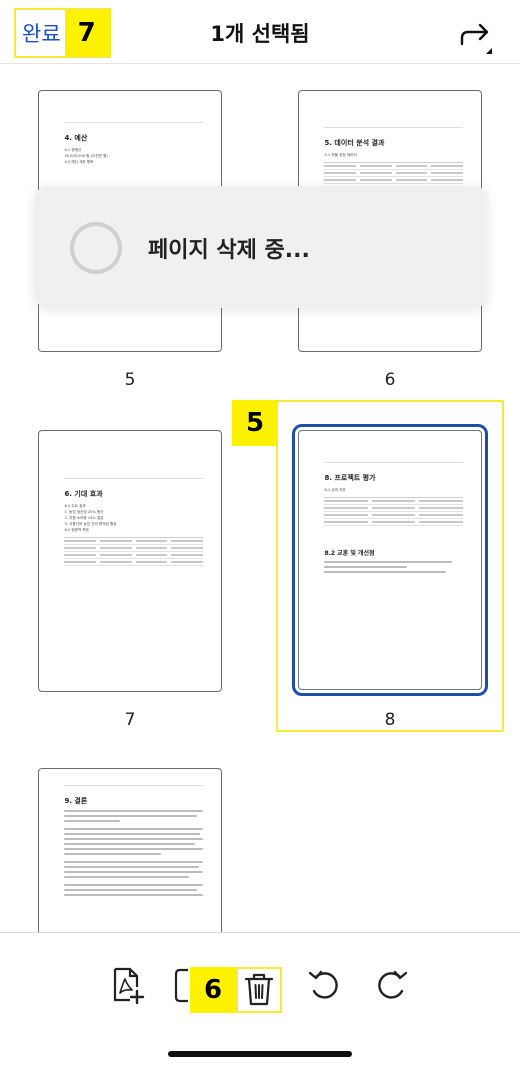 The width and height of the screenshot is (520, 1068). Describe the element at coordinates (213, 990) in the screenshot. I see `annotation-badge-6: 6` at that location.